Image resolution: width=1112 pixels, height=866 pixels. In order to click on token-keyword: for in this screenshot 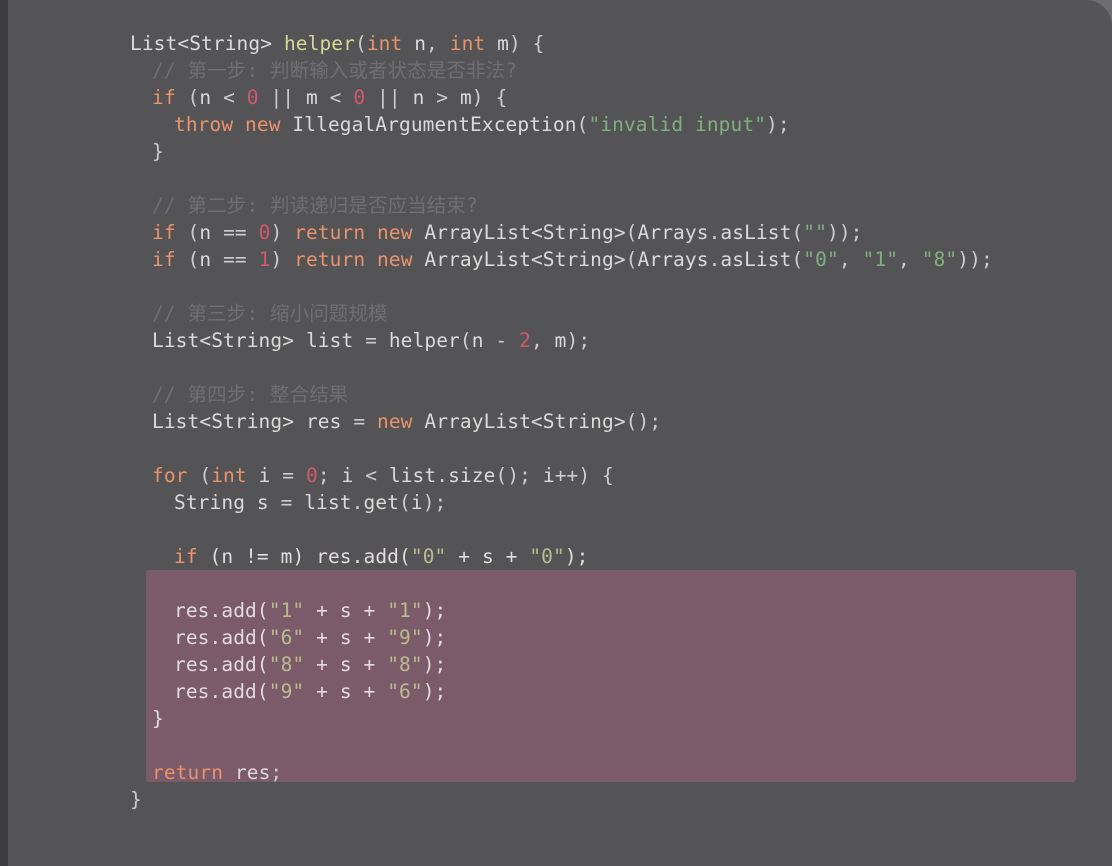, I will do `click(170, 475)`.